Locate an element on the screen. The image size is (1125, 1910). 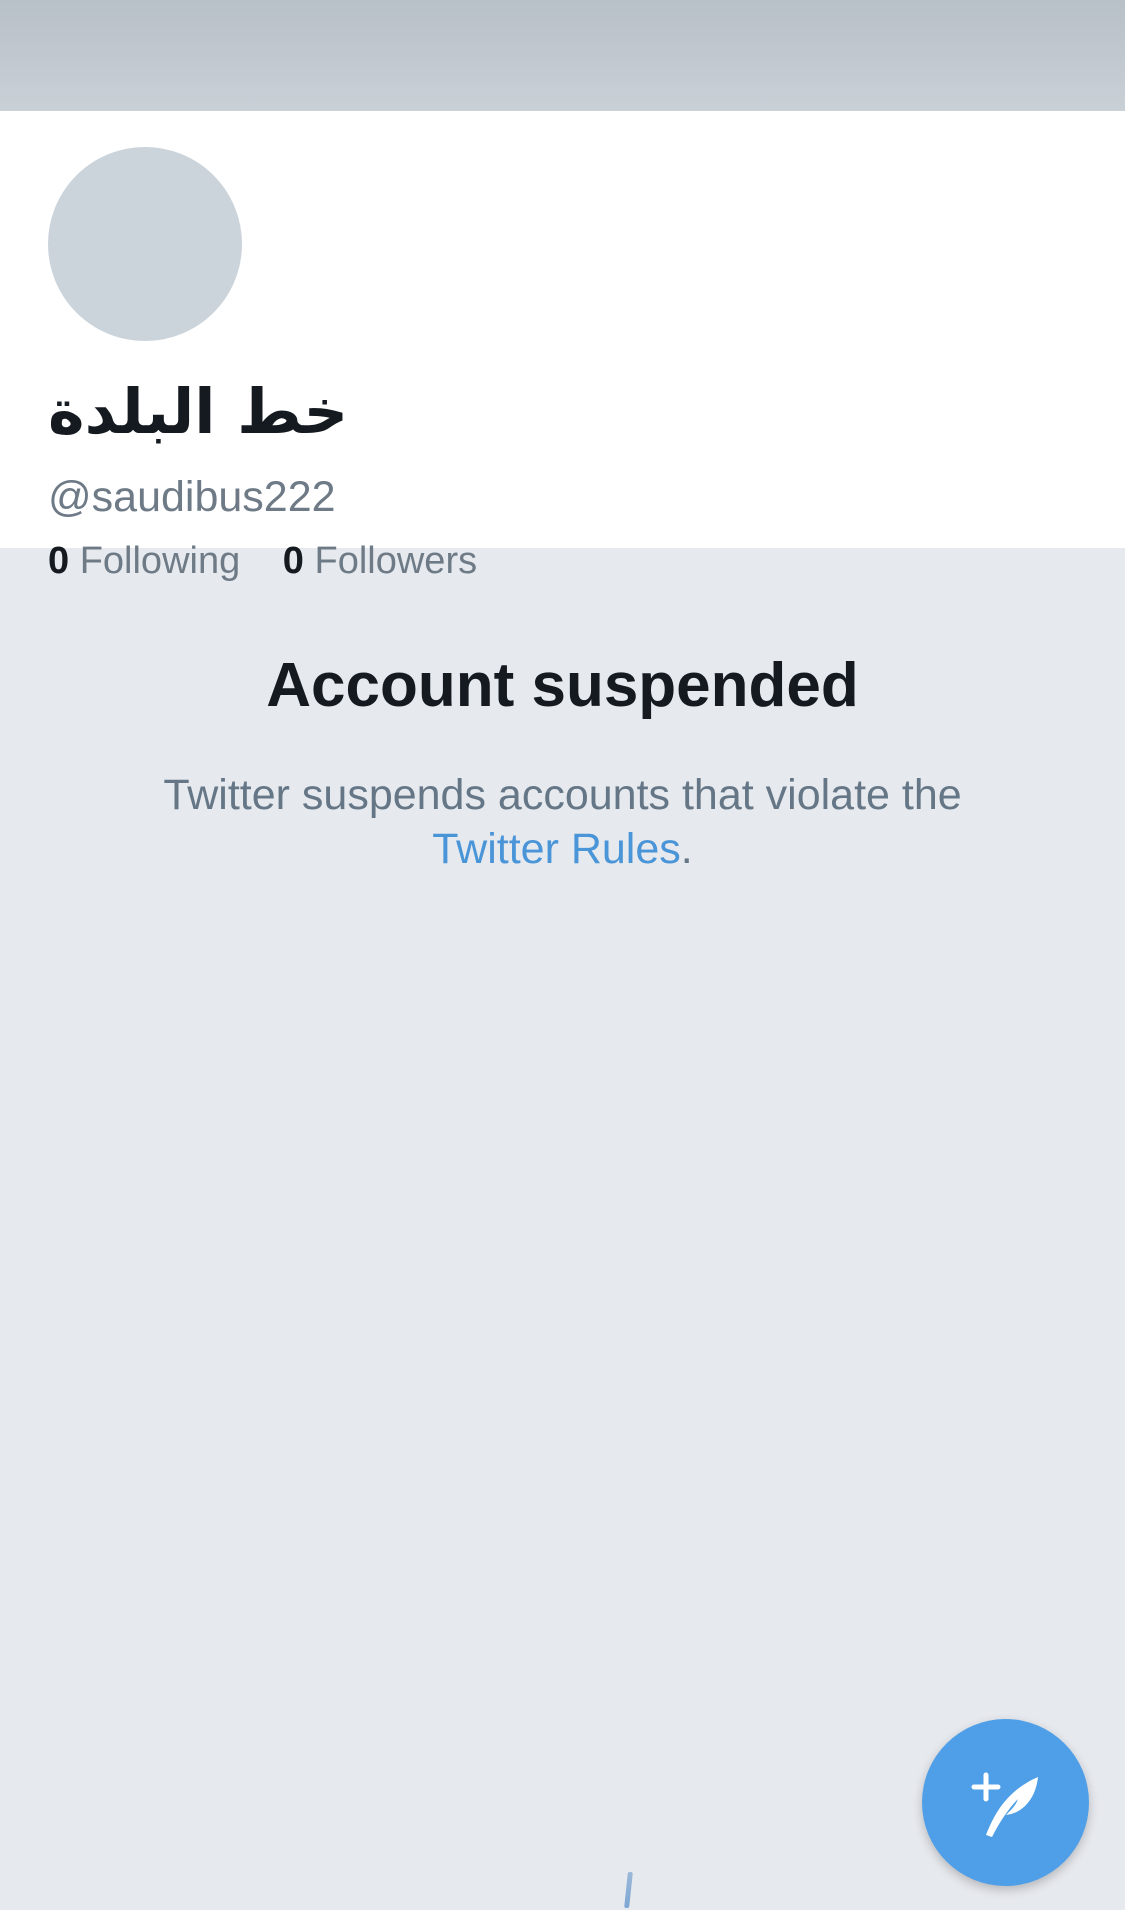
profile-stats: 0 Following 0 Followers is located at coordinates (262, 561).